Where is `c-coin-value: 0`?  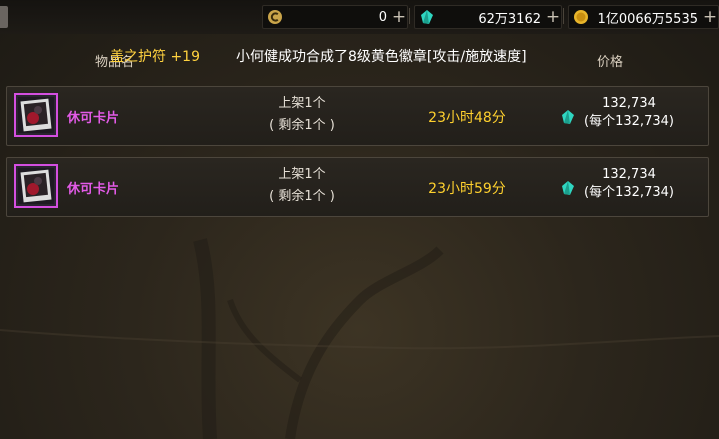 c-coin-value: 0 is located at coordinates (382, 17).